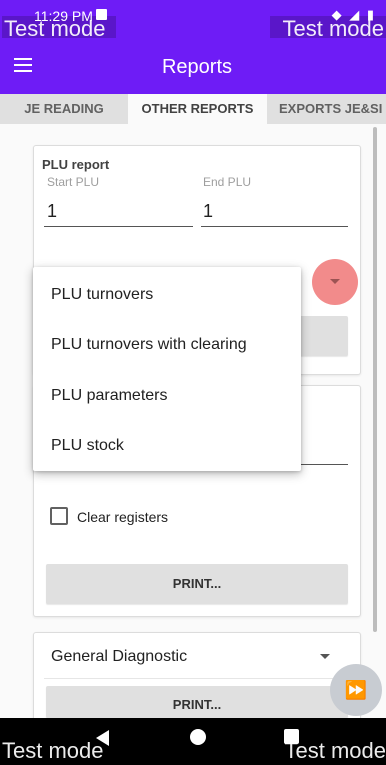 Image resolution: width=386 pixels, height=765 pixels. Describe the element at coordinates (198, 737) in the screenshot. I see `home-icon` at that location.